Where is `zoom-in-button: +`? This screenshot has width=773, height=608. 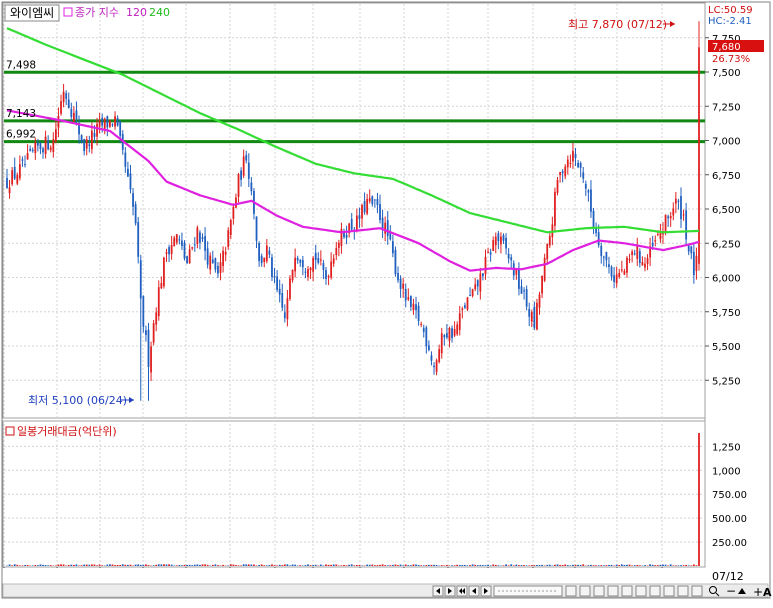
zoom-in-button: + is located at coordinates (758, 592).